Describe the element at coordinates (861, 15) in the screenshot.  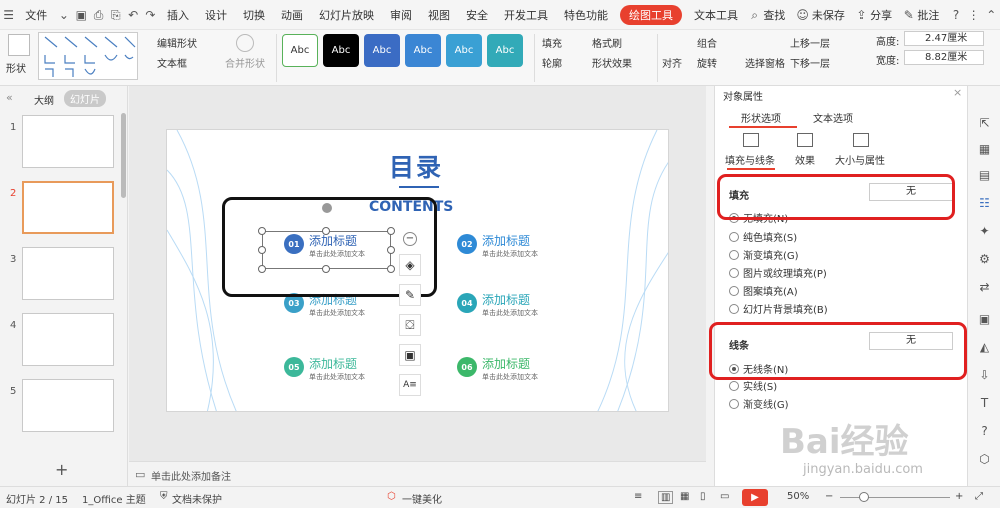
I see `share-icon: ⇪` at that location.